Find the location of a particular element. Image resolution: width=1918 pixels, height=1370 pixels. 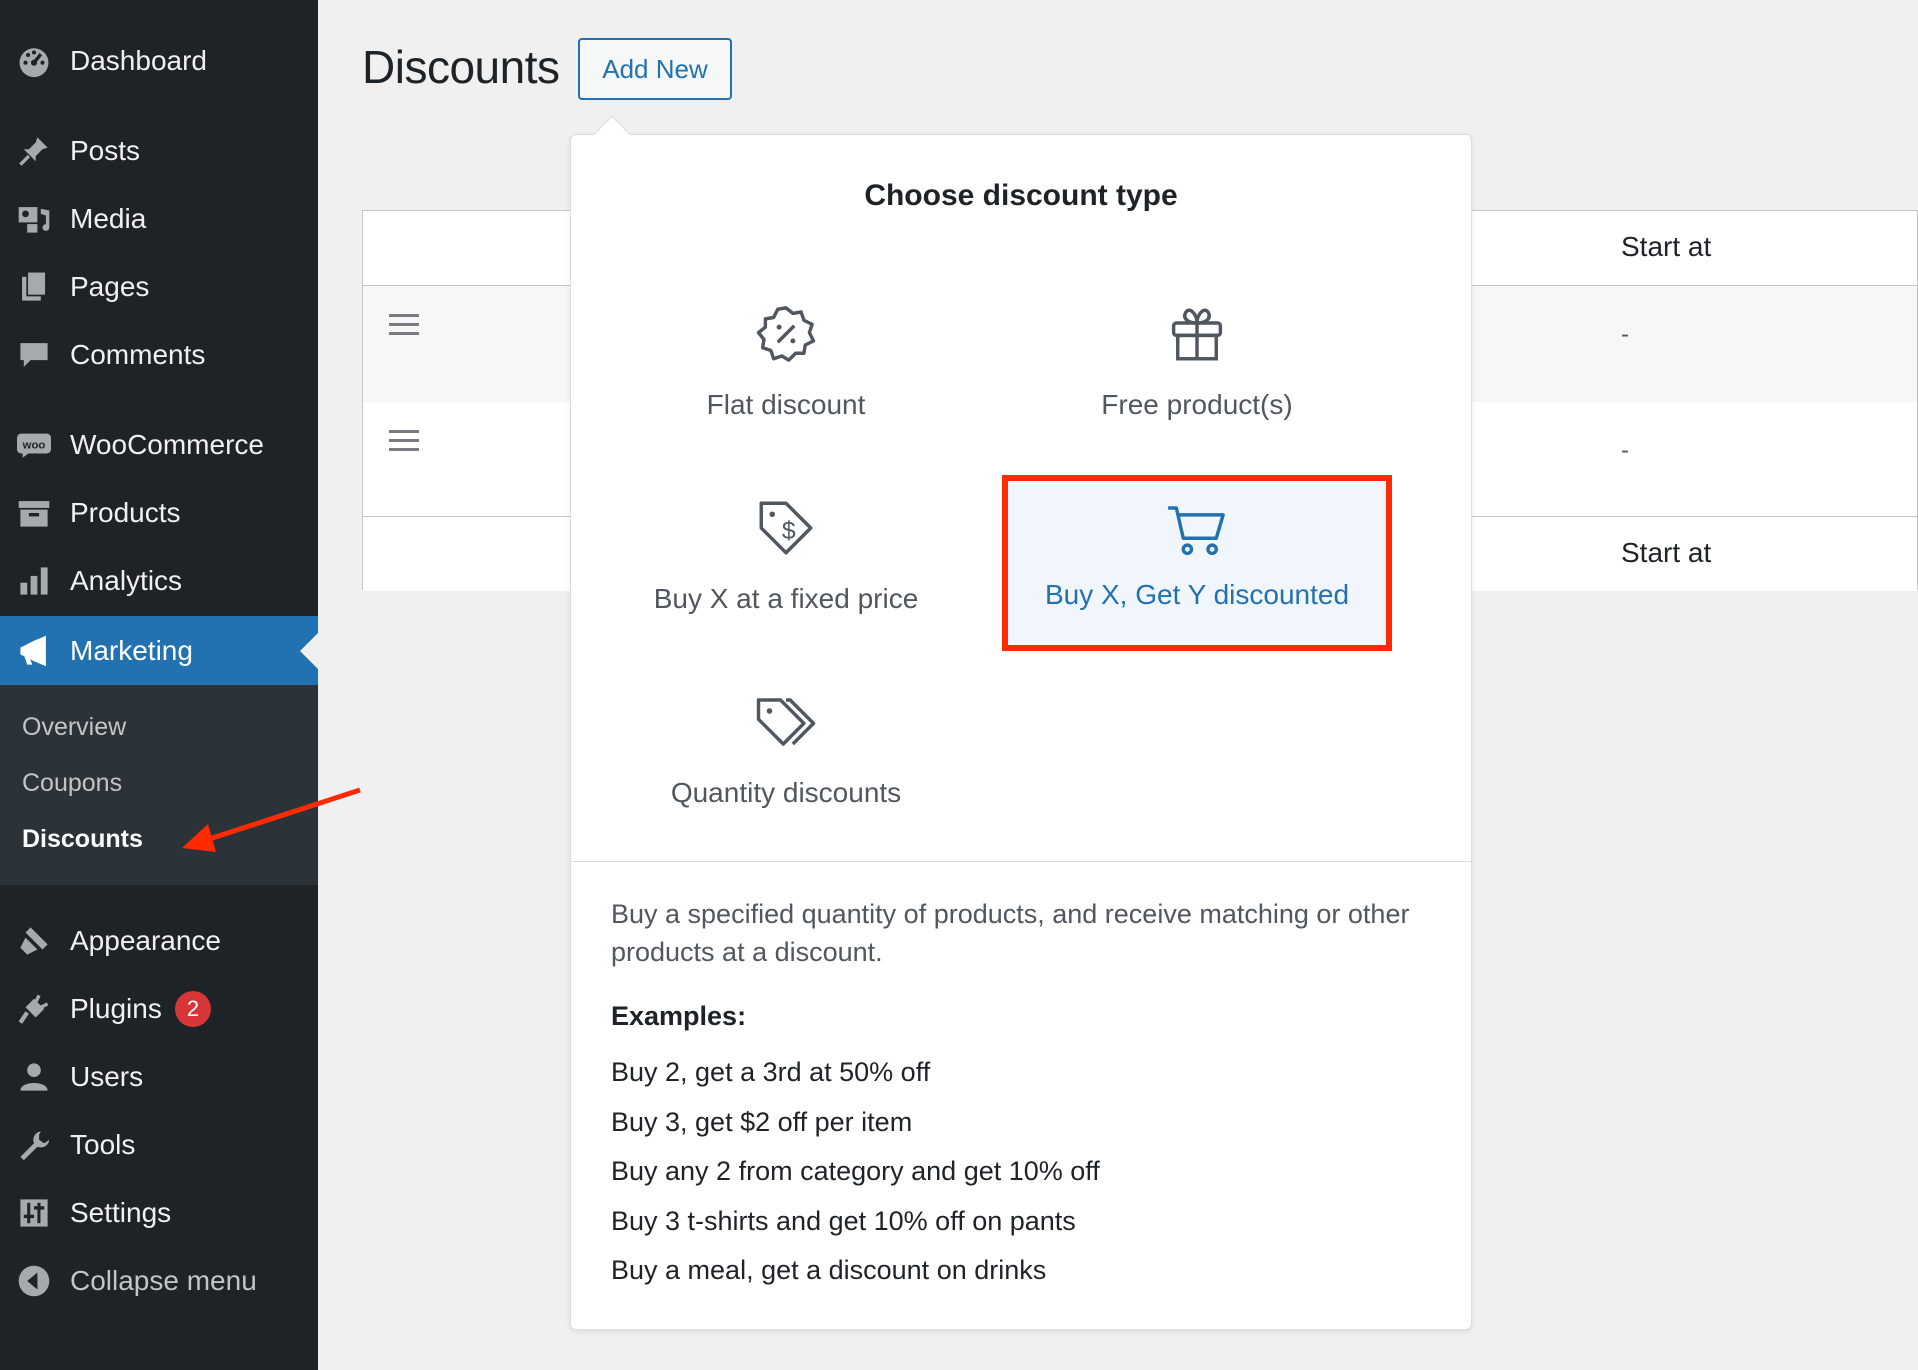

menu-item-settings: Settings is located at coordinates (159, 1213).